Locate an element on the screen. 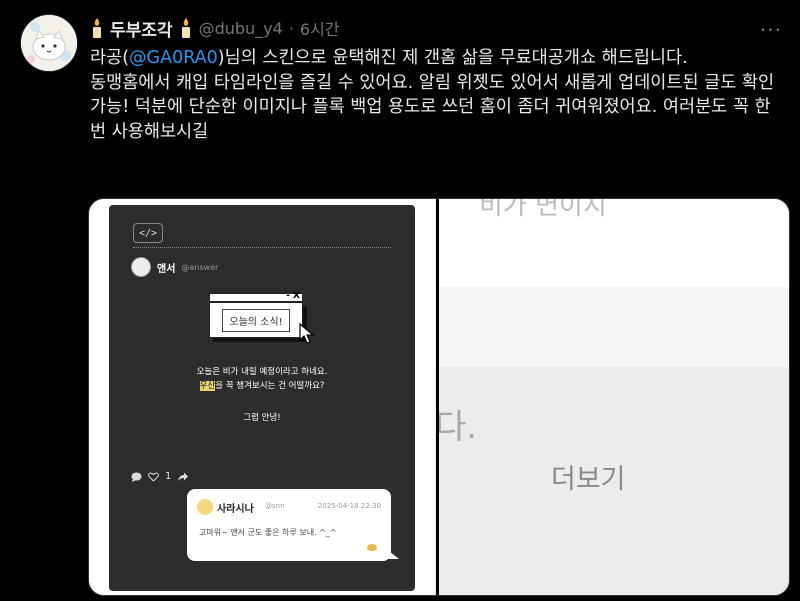 This screenshot has width=800, height=601. heart-icon is located at coordinates (153, 477).